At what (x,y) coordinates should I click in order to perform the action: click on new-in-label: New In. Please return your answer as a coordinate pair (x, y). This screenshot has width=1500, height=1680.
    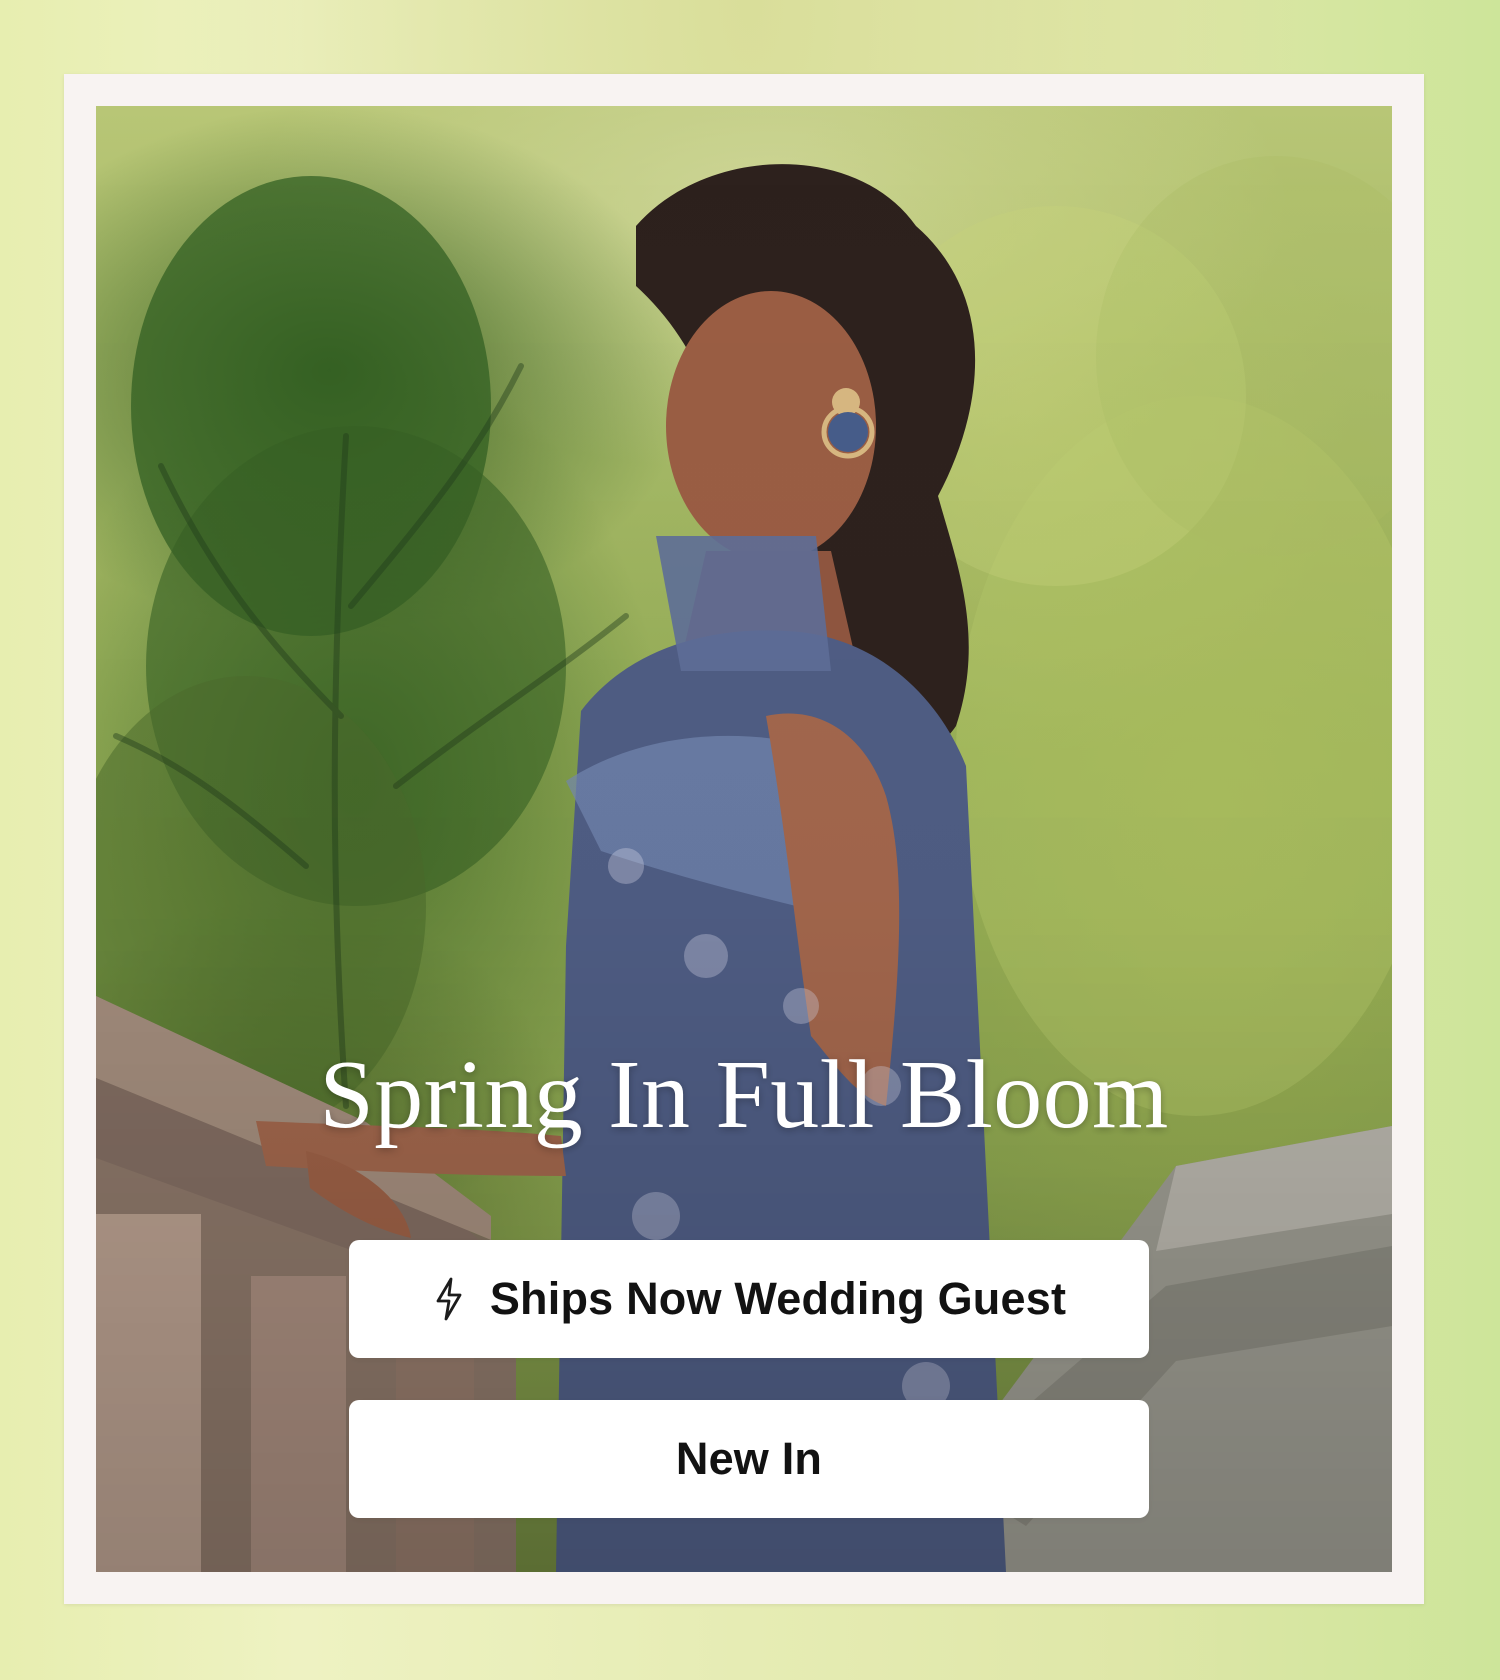
    Looking at the image, I should click on (749, 1458).